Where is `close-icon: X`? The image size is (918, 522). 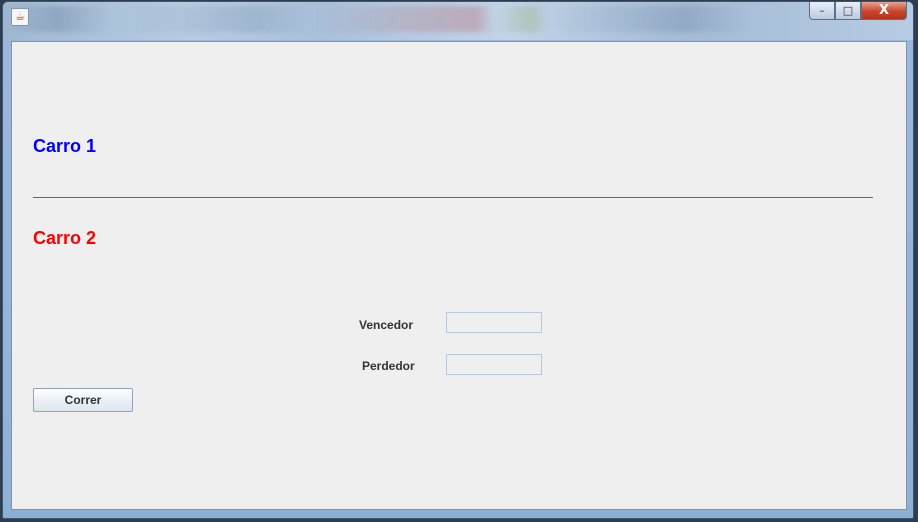 close-icon: X is located at coordinates (884, 10).